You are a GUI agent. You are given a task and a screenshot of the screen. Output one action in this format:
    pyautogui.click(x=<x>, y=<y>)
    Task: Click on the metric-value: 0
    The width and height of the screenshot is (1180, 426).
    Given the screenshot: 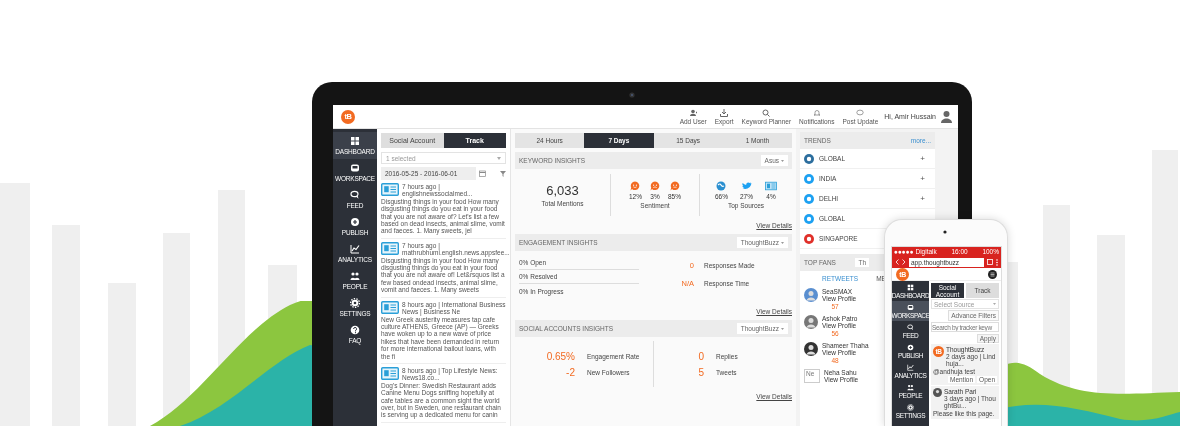 What is the action you would take?
    pyautogui.click(x=700, y=356)
    